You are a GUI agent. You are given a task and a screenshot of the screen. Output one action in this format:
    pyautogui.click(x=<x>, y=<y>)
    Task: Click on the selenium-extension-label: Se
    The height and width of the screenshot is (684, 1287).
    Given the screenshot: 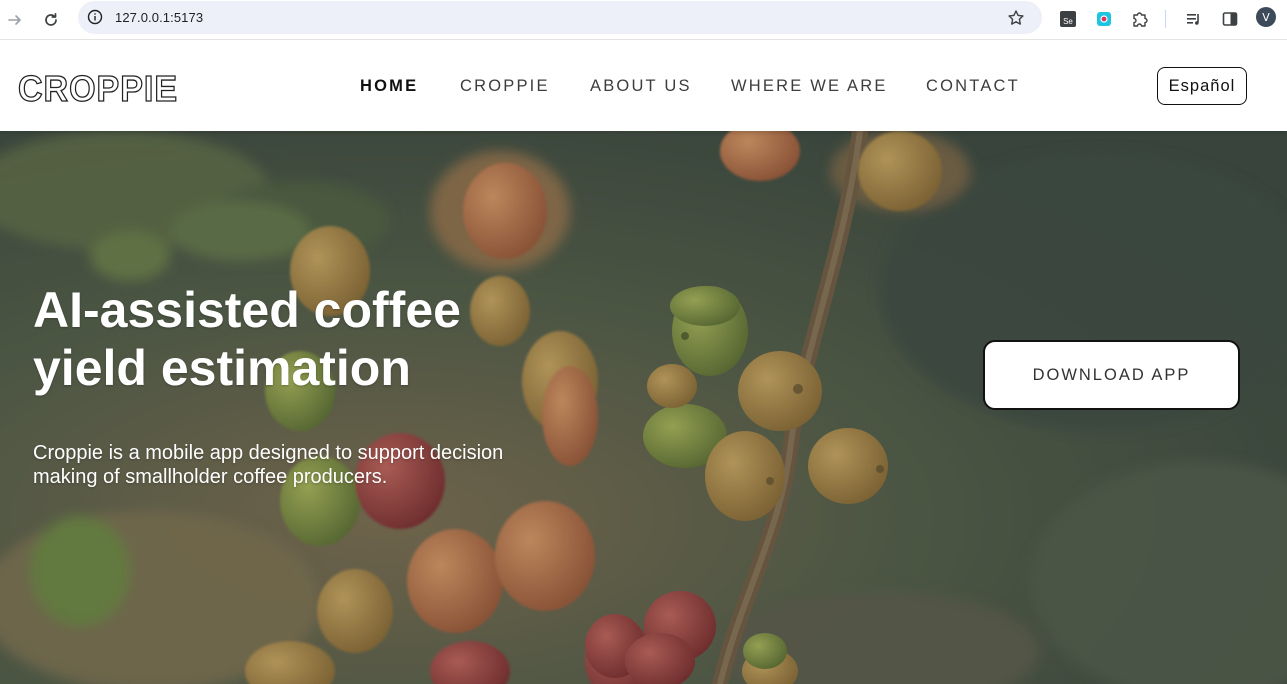 What is the action you would take?
    pyautogui.click(x=1068, y=21)
    